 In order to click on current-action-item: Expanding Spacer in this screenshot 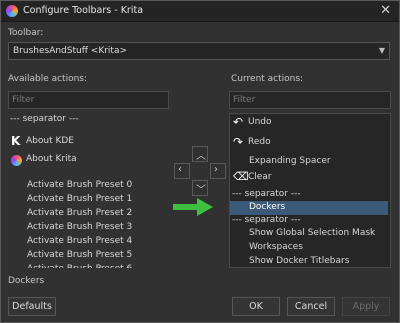, I will do `click(310, 162)`.